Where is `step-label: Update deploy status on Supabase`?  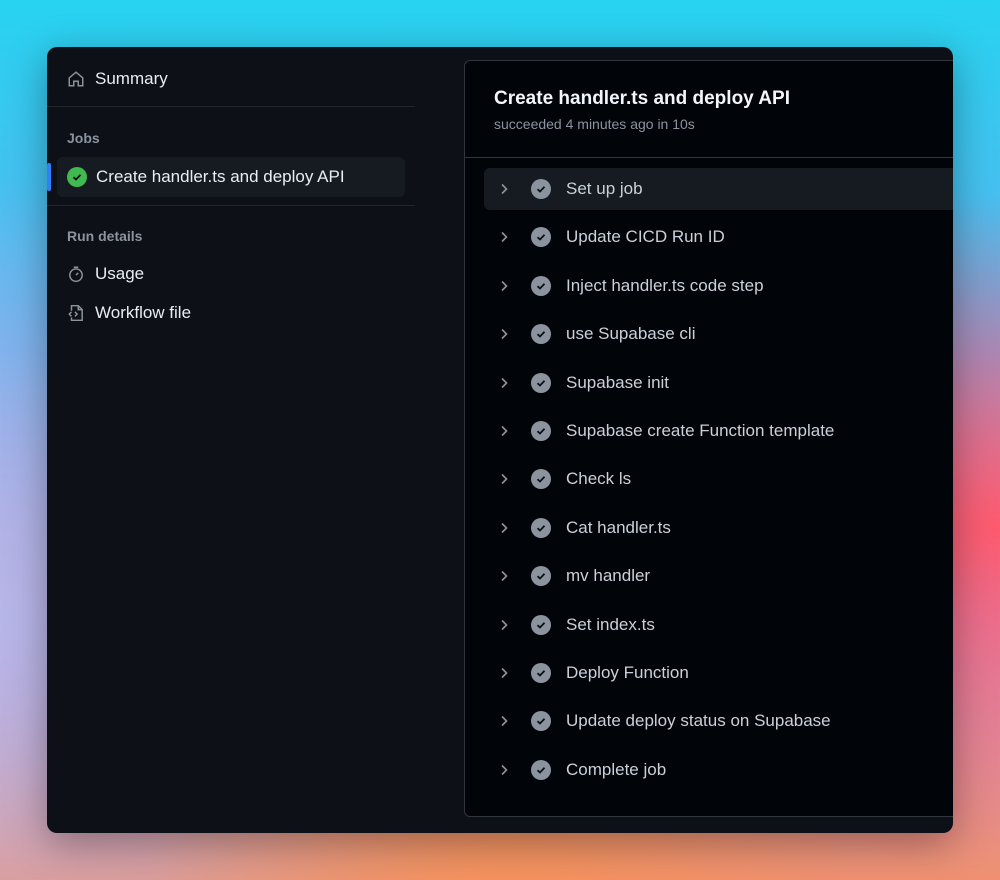
step-label: Update deploy status on Supabase is located at coordinates (698, 721).